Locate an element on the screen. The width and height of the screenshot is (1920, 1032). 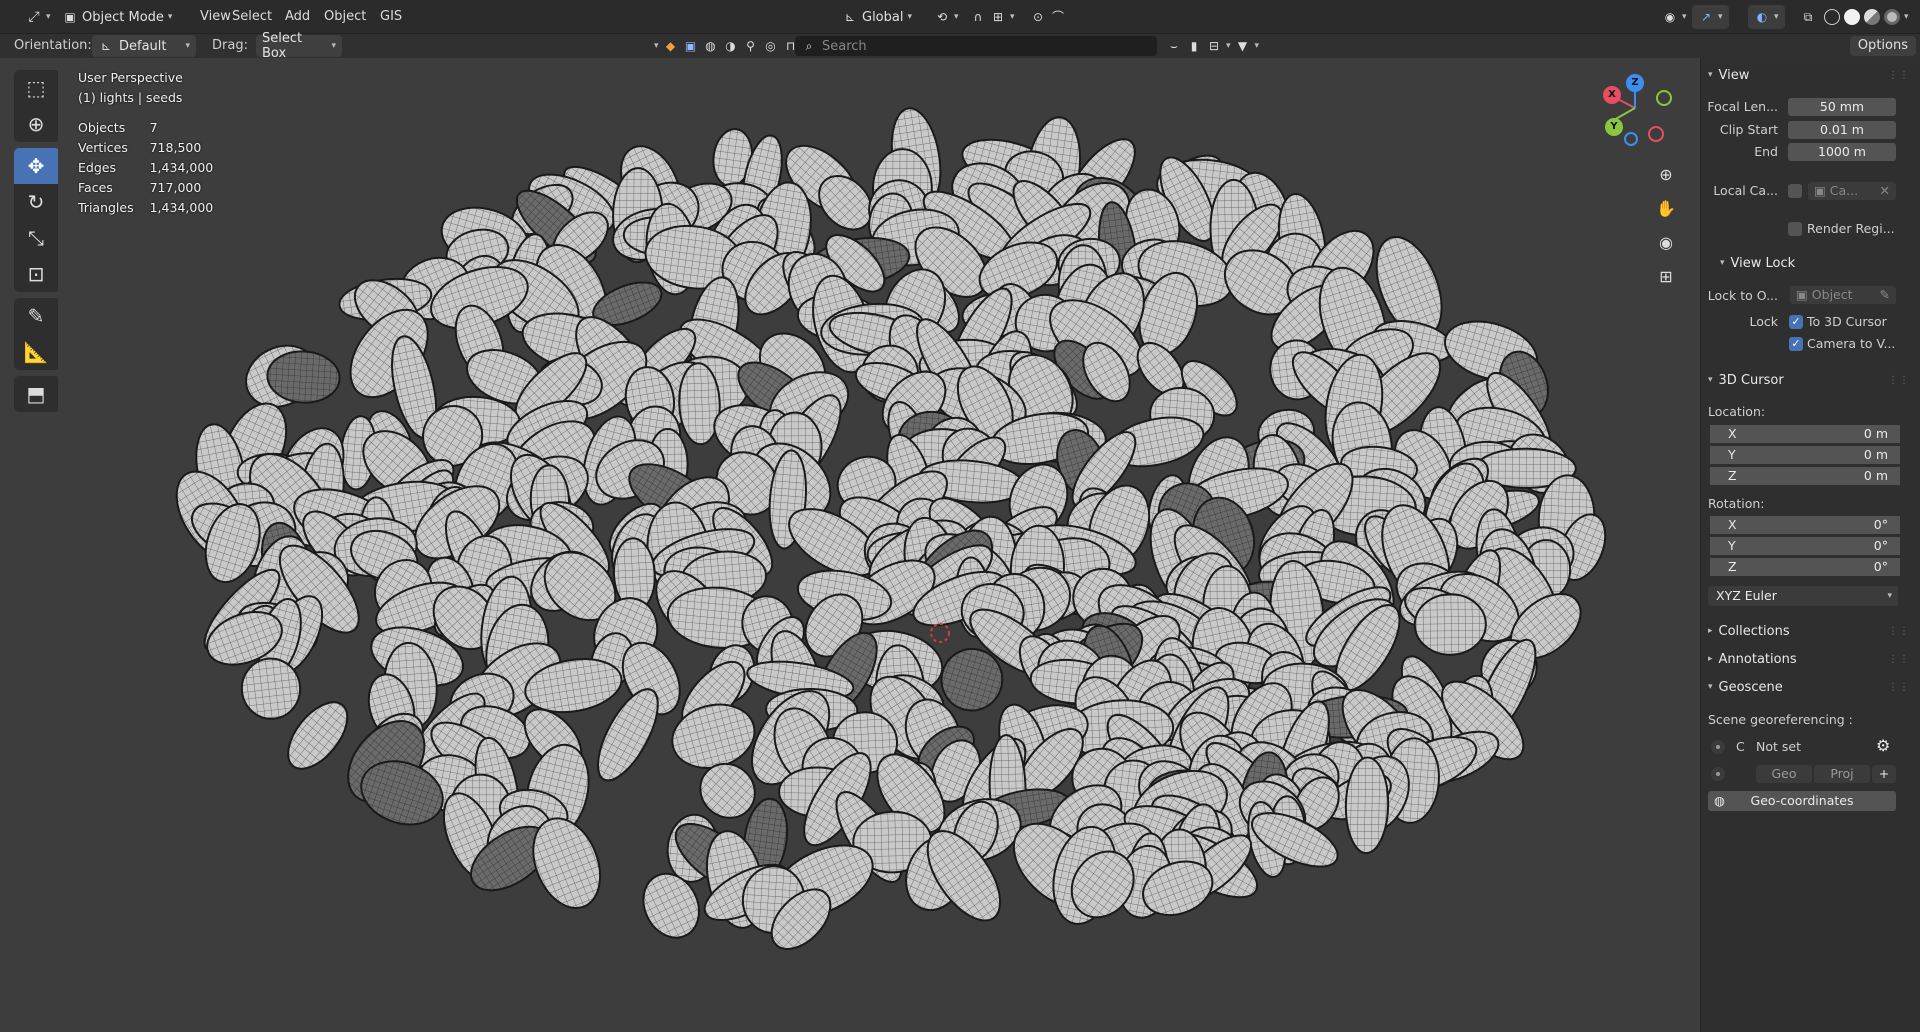
annotations-panel-header: ▸ Annotations ⋮⋮ is located at coordinates (1810, 659).